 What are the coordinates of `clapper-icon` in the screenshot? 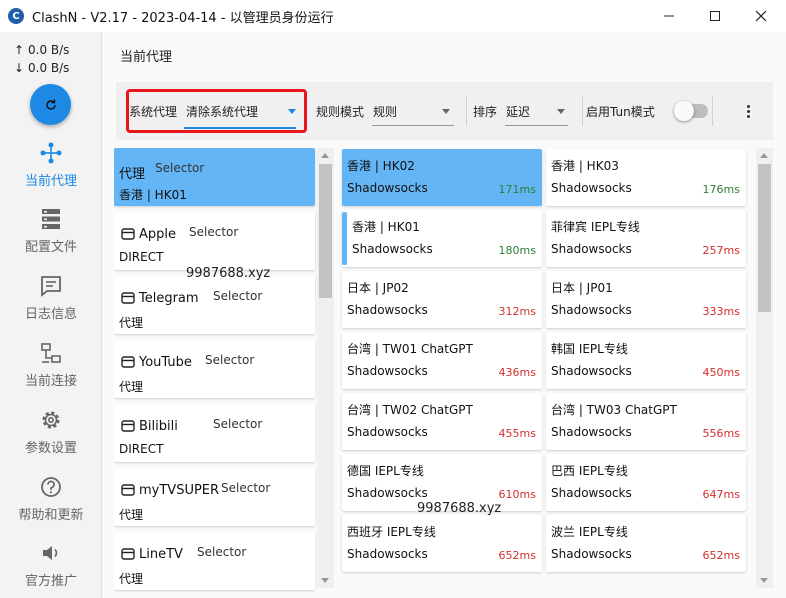 It's located at (128, 362).